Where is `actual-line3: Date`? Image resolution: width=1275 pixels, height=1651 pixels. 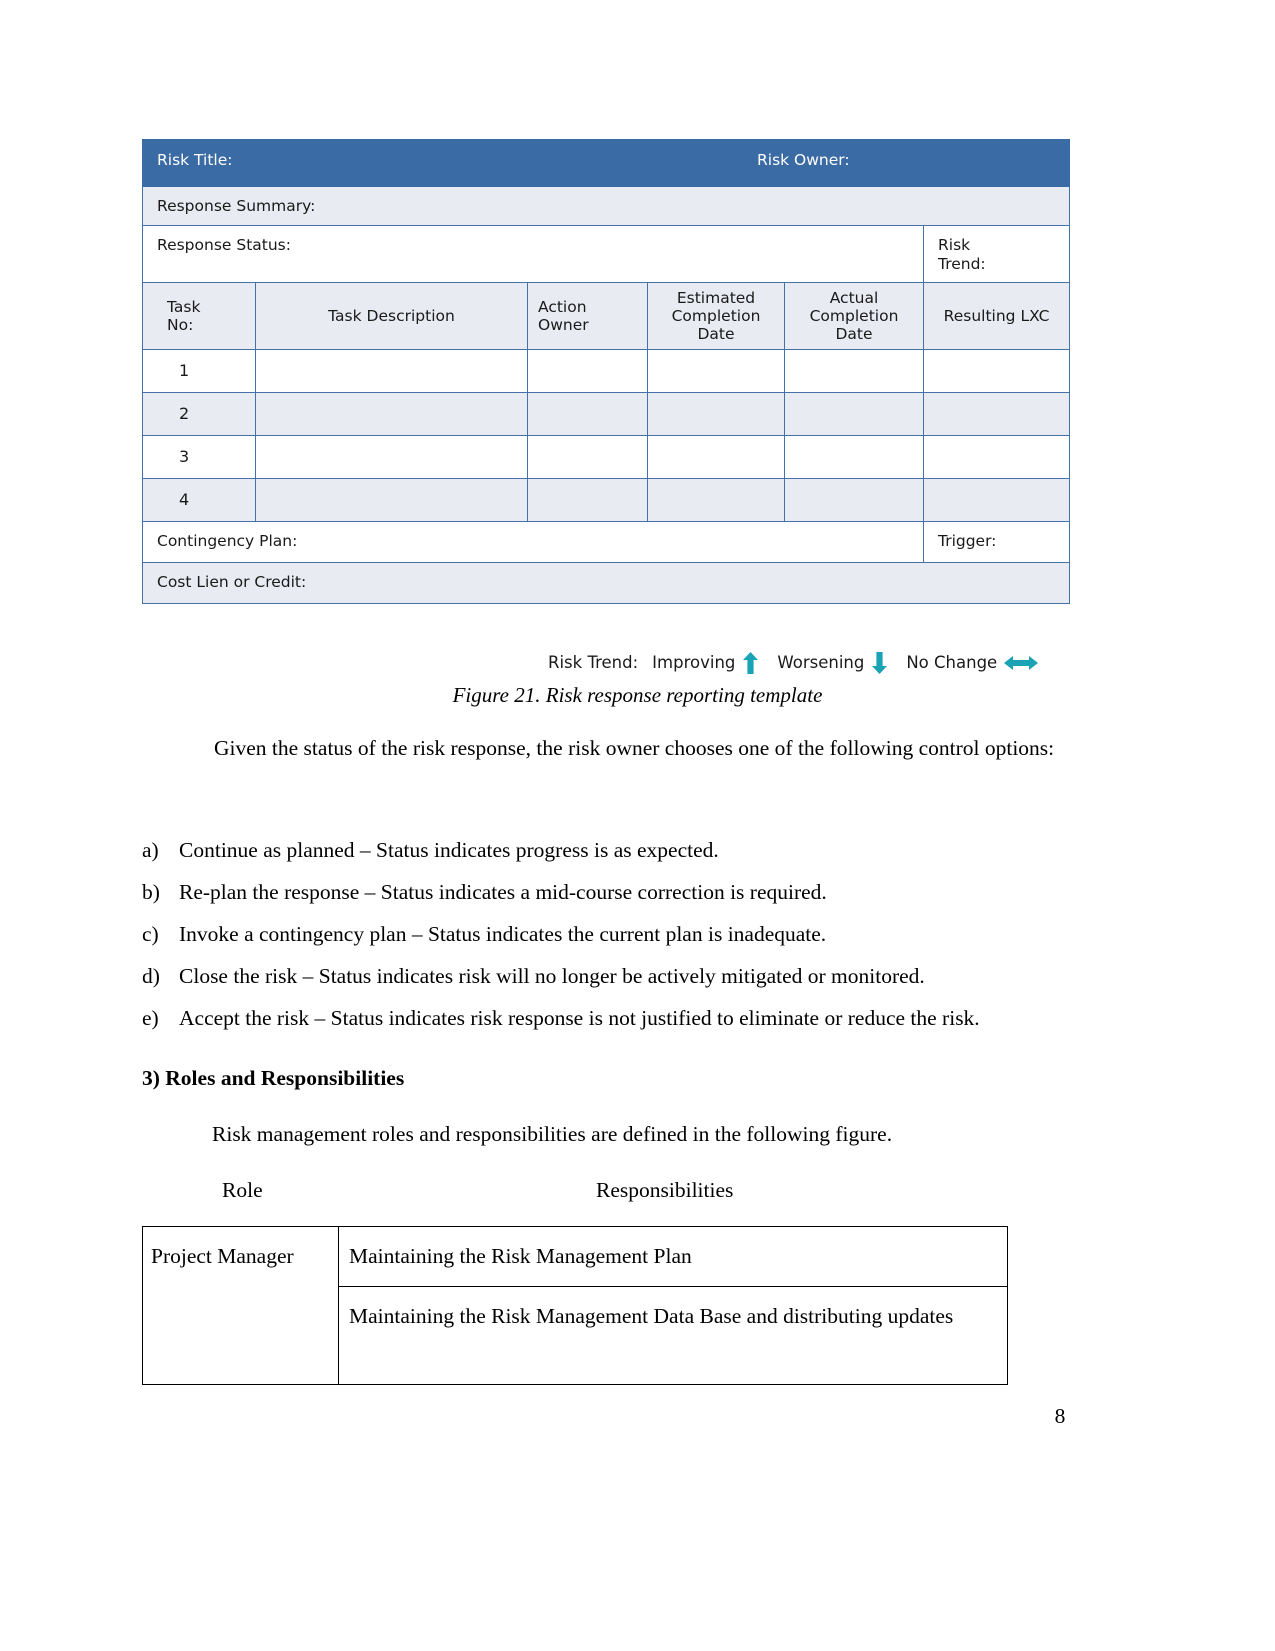
actual-line3: Date is located at coordinates (854, 334).